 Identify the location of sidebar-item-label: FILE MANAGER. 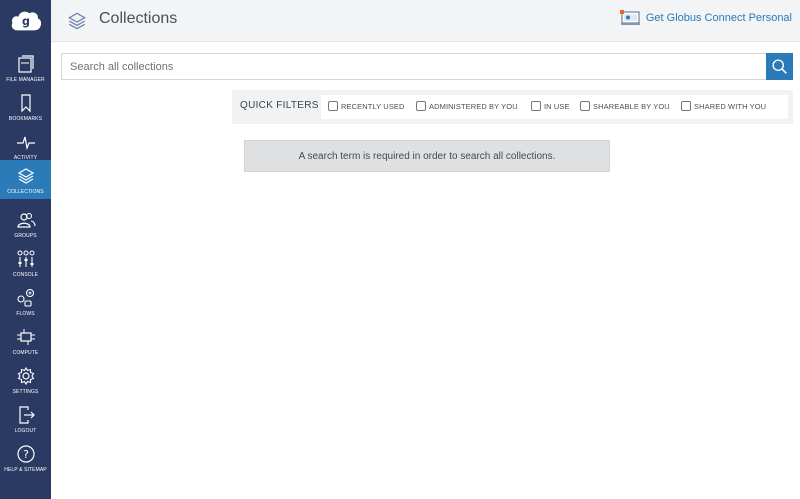
(25, 80).